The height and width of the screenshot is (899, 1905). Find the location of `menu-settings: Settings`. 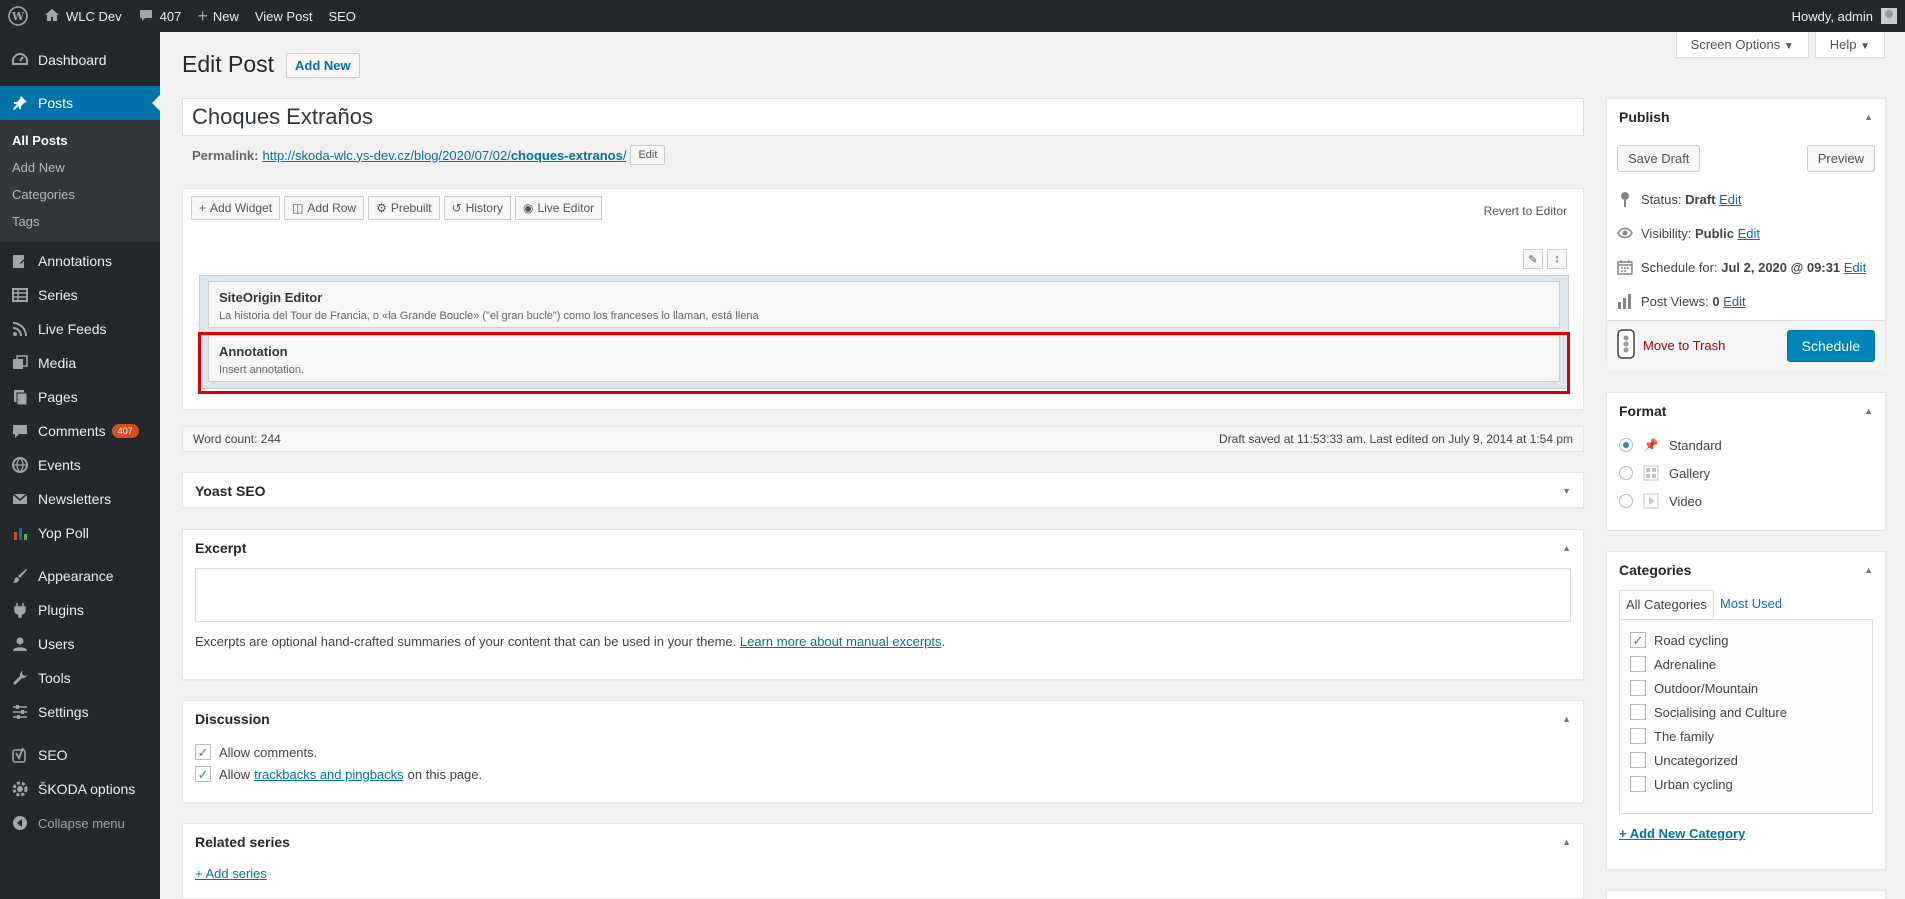

menu-settings: Settings is located at coordinates (80, 712).